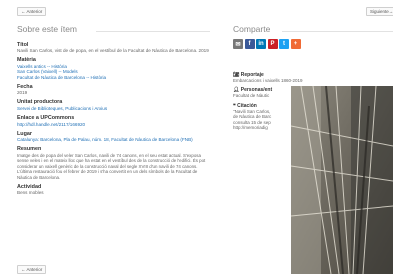 Image resolution: width=393 pixels, height=274 pixels. I want to click on about-heading-rule, so click(153, 31).